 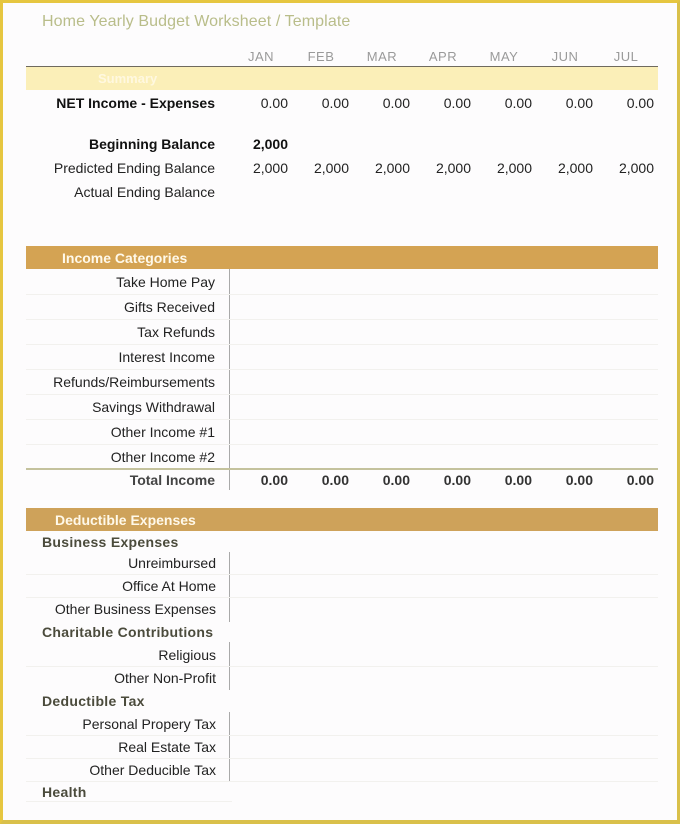 I want to click on income-row-label: Other Income #2, so click(x=162, y=457).